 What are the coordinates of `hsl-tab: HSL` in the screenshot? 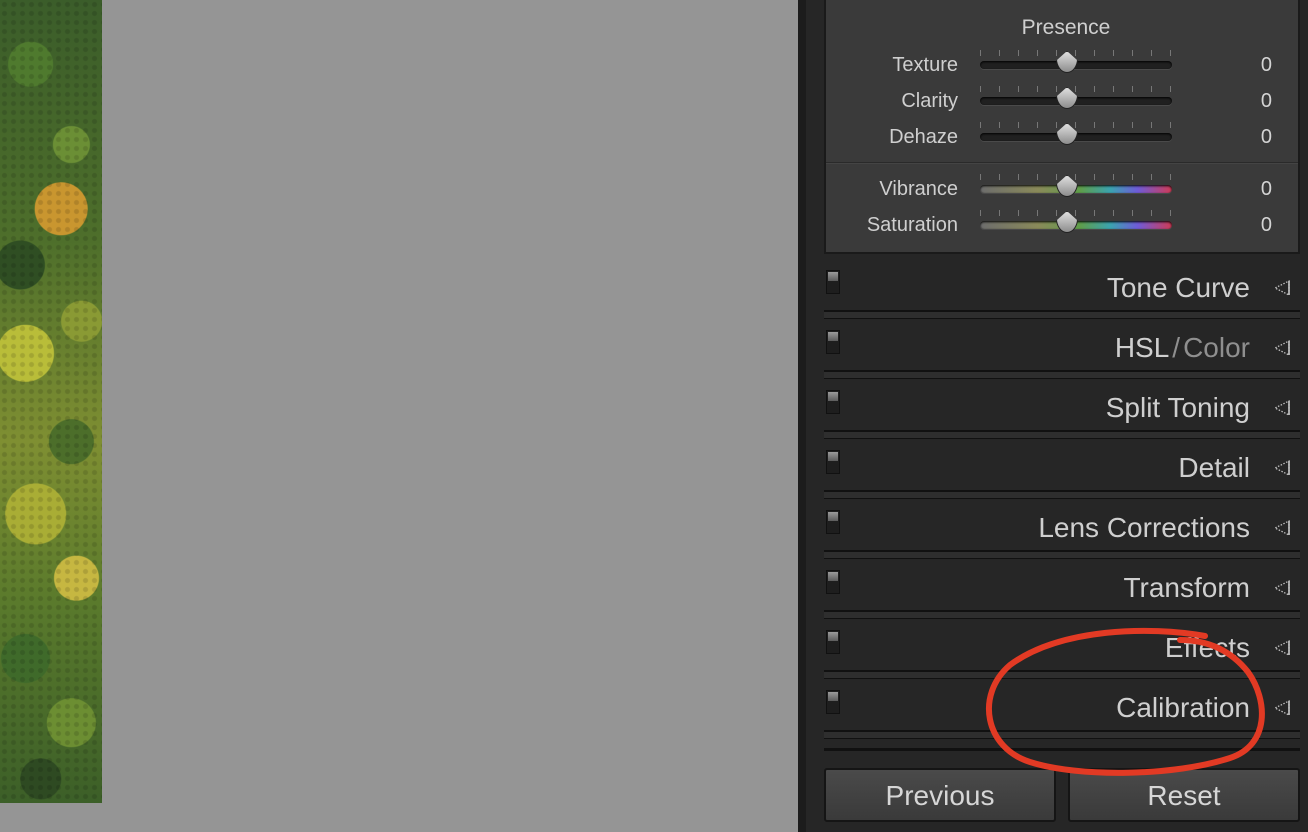 It's located at (1142, 347).